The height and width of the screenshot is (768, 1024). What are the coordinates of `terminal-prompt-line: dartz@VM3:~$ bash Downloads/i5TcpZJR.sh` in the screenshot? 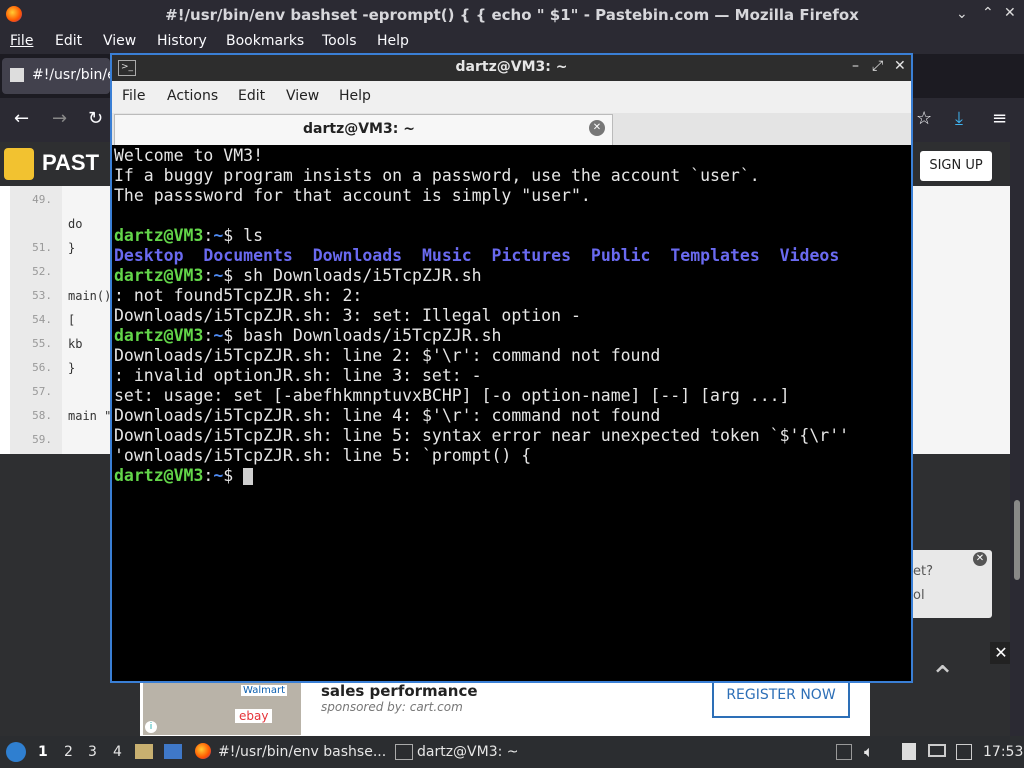 It's located at (307, 336).